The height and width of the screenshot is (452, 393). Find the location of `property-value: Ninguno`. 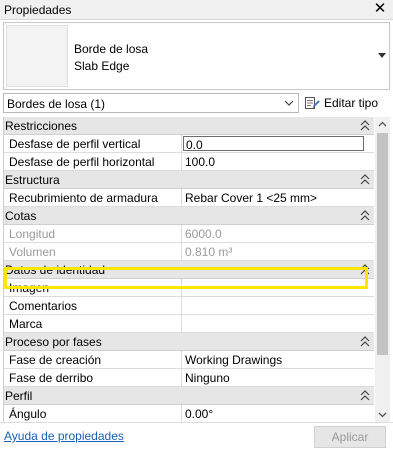

property-value: Ninguno is located at coordinates (207, 378).